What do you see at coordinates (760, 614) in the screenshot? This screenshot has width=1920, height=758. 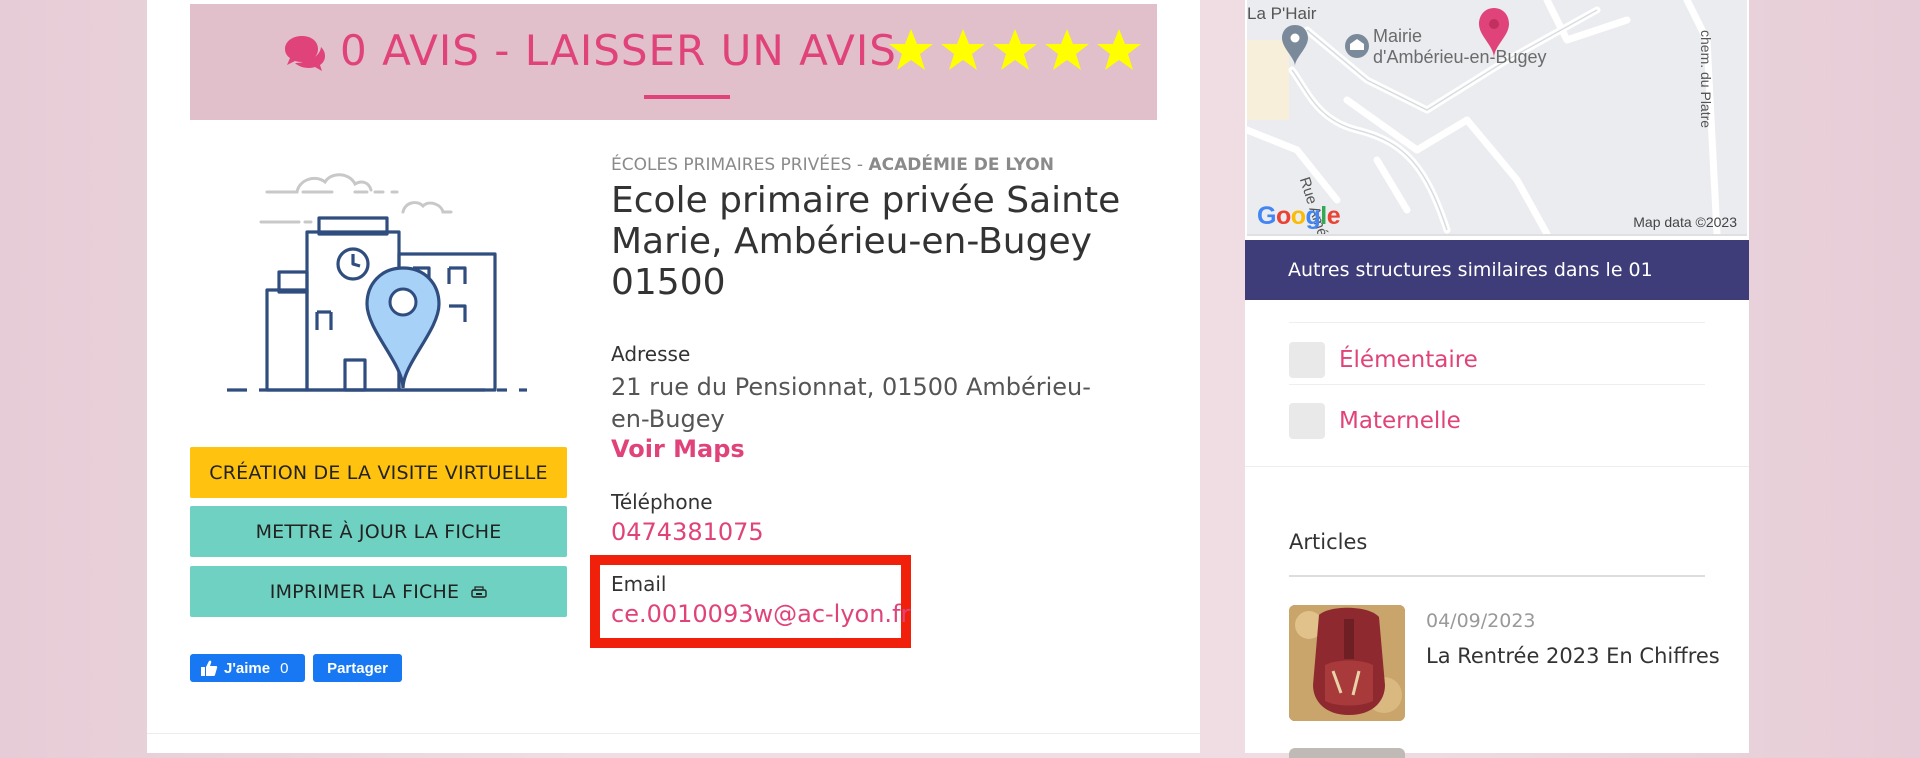 I see `email-link: ce.0010093w@ac-lyon.fr` at bounding box center [760, 614].